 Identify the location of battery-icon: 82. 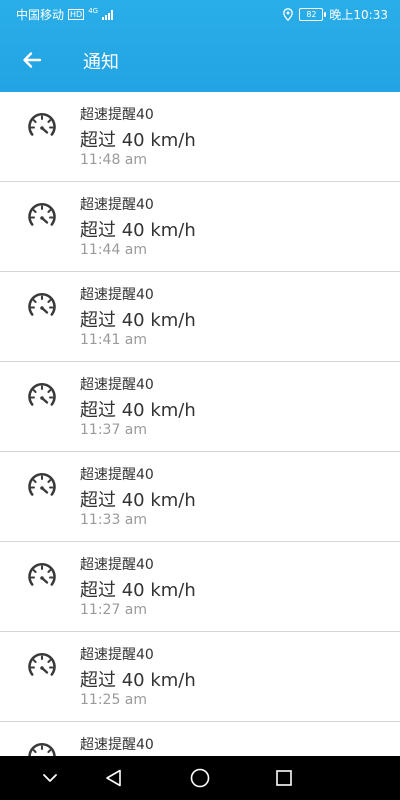
(313, 14).